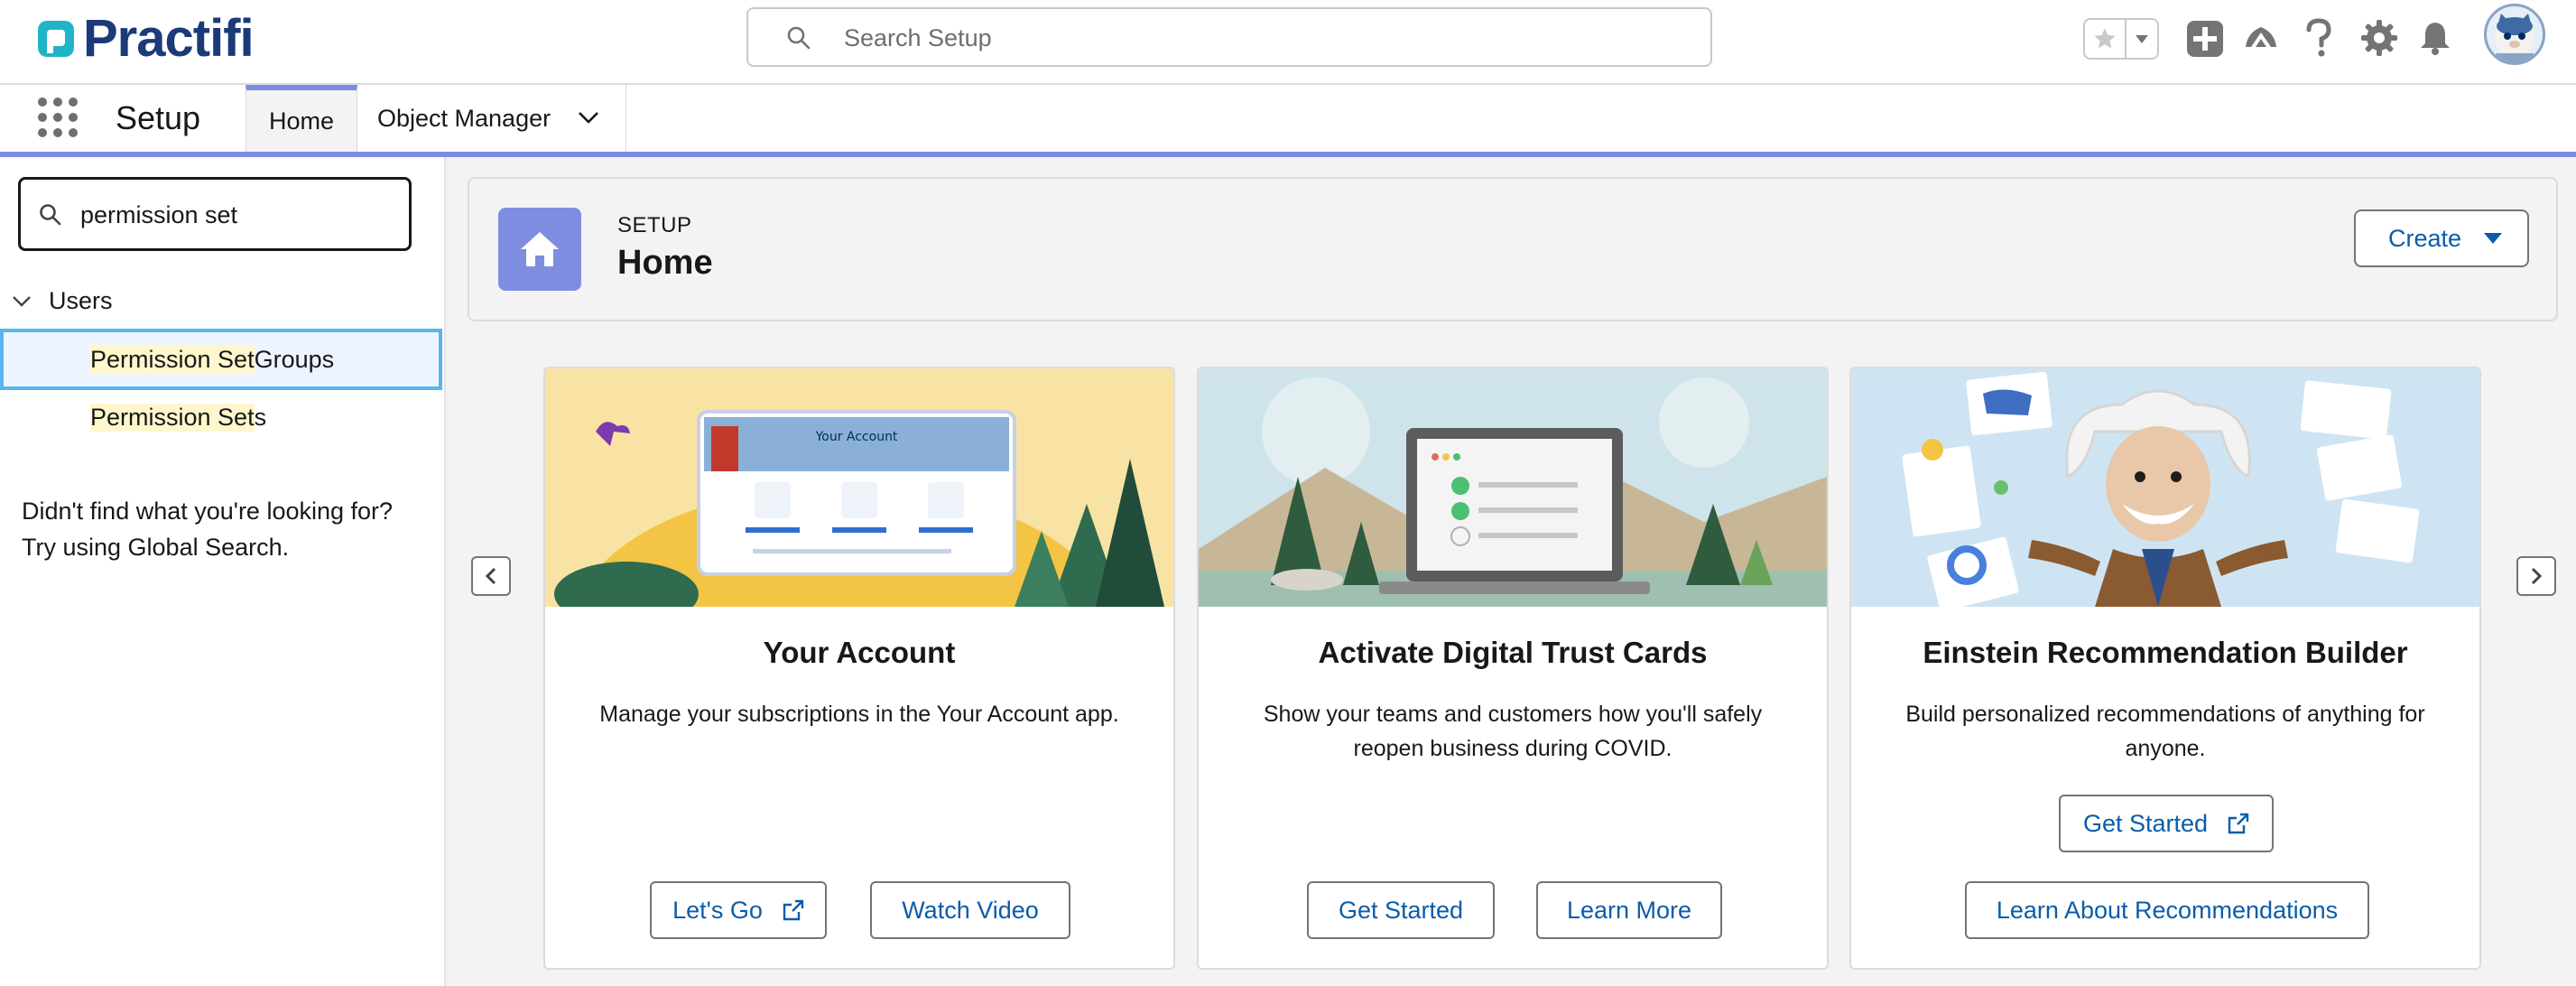 The height and width of the screenshot is (986, 2576). What do you see at coordinates (859, 652) in the screenshot?
I see `card-title: Your Account` at bounding box center [859, 652].